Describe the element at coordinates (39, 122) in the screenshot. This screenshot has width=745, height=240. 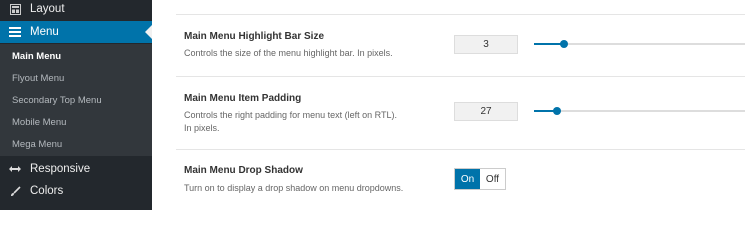
I see `submenu-item-mobile-menu: Mobile Menu` at that location.